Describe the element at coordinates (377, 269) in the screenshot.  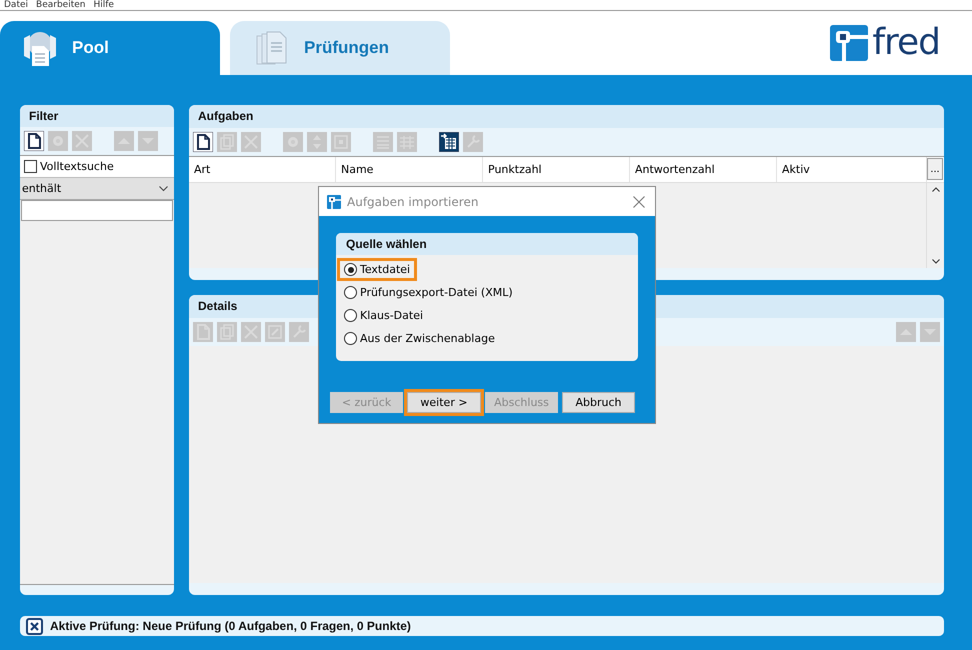
I see `radio-option: Textdatei` at that location.